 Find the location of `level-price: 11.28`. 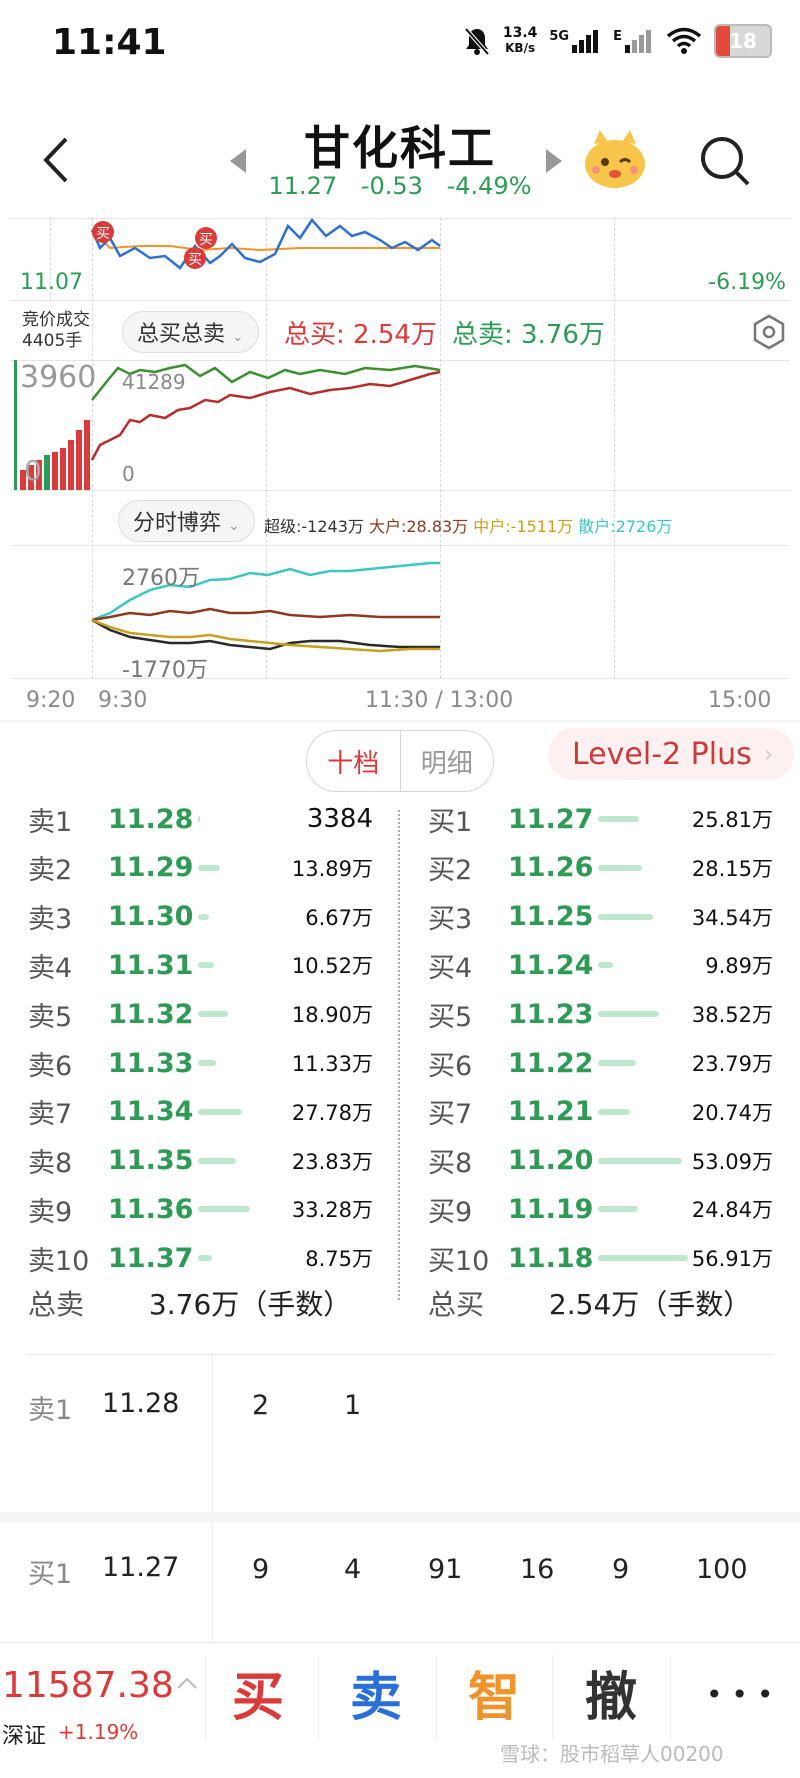

level-price: 11.28 is located at coordinates (151, 819).